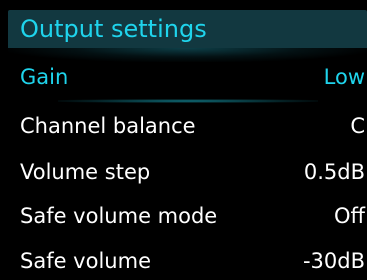  Describe the element at coordinates (187, 172) in the screenshot. I see `menu-item-volume-step: Volume step 0.5dB` at that location.